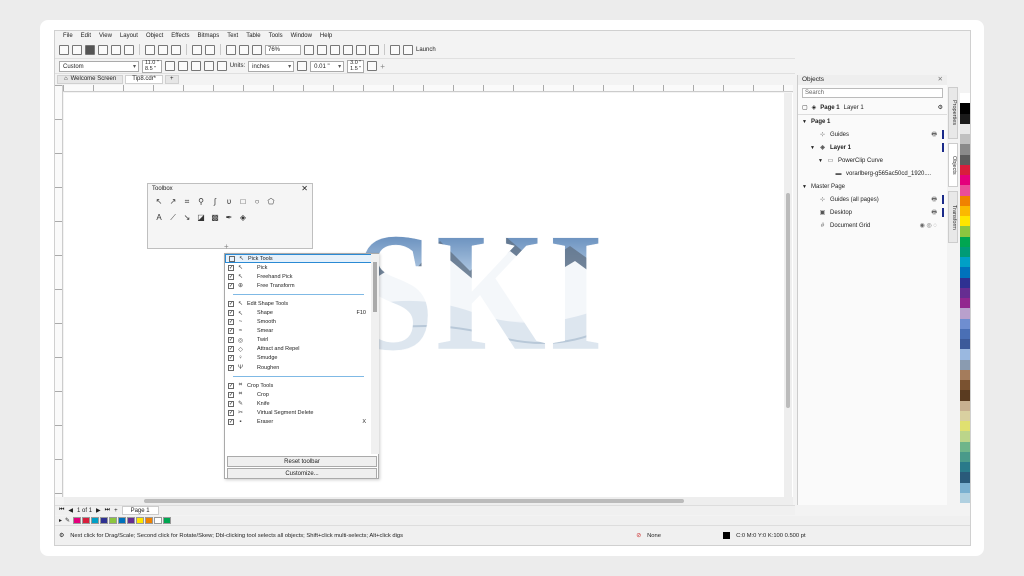  What do you see at coordinates (638, 536) in the screenshot?
I see `fill-none-icon: ⊘` at bounding box center [638, 536].